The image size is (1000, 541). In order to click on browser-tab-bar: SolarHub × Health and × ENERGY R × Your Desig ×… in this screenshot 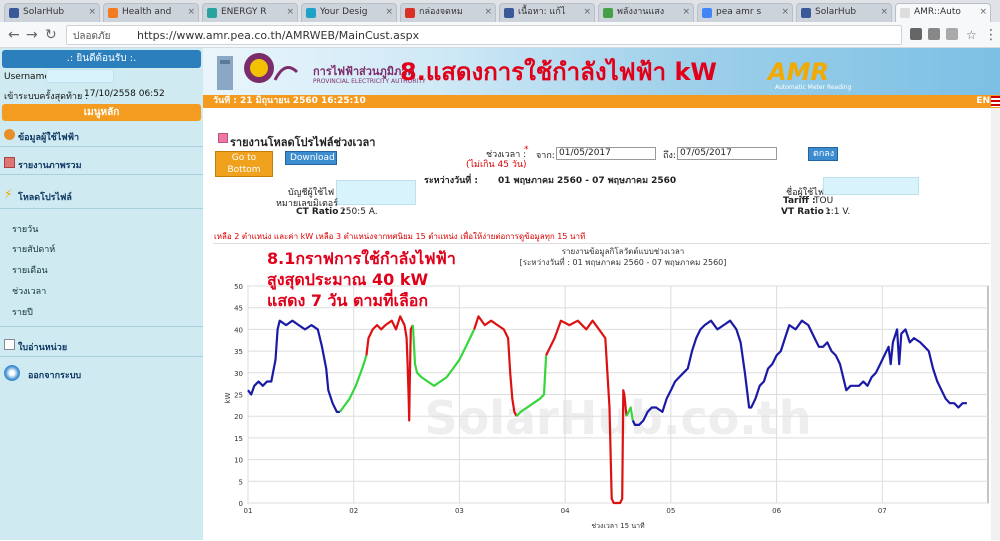, I will do `click(500, 11)`.